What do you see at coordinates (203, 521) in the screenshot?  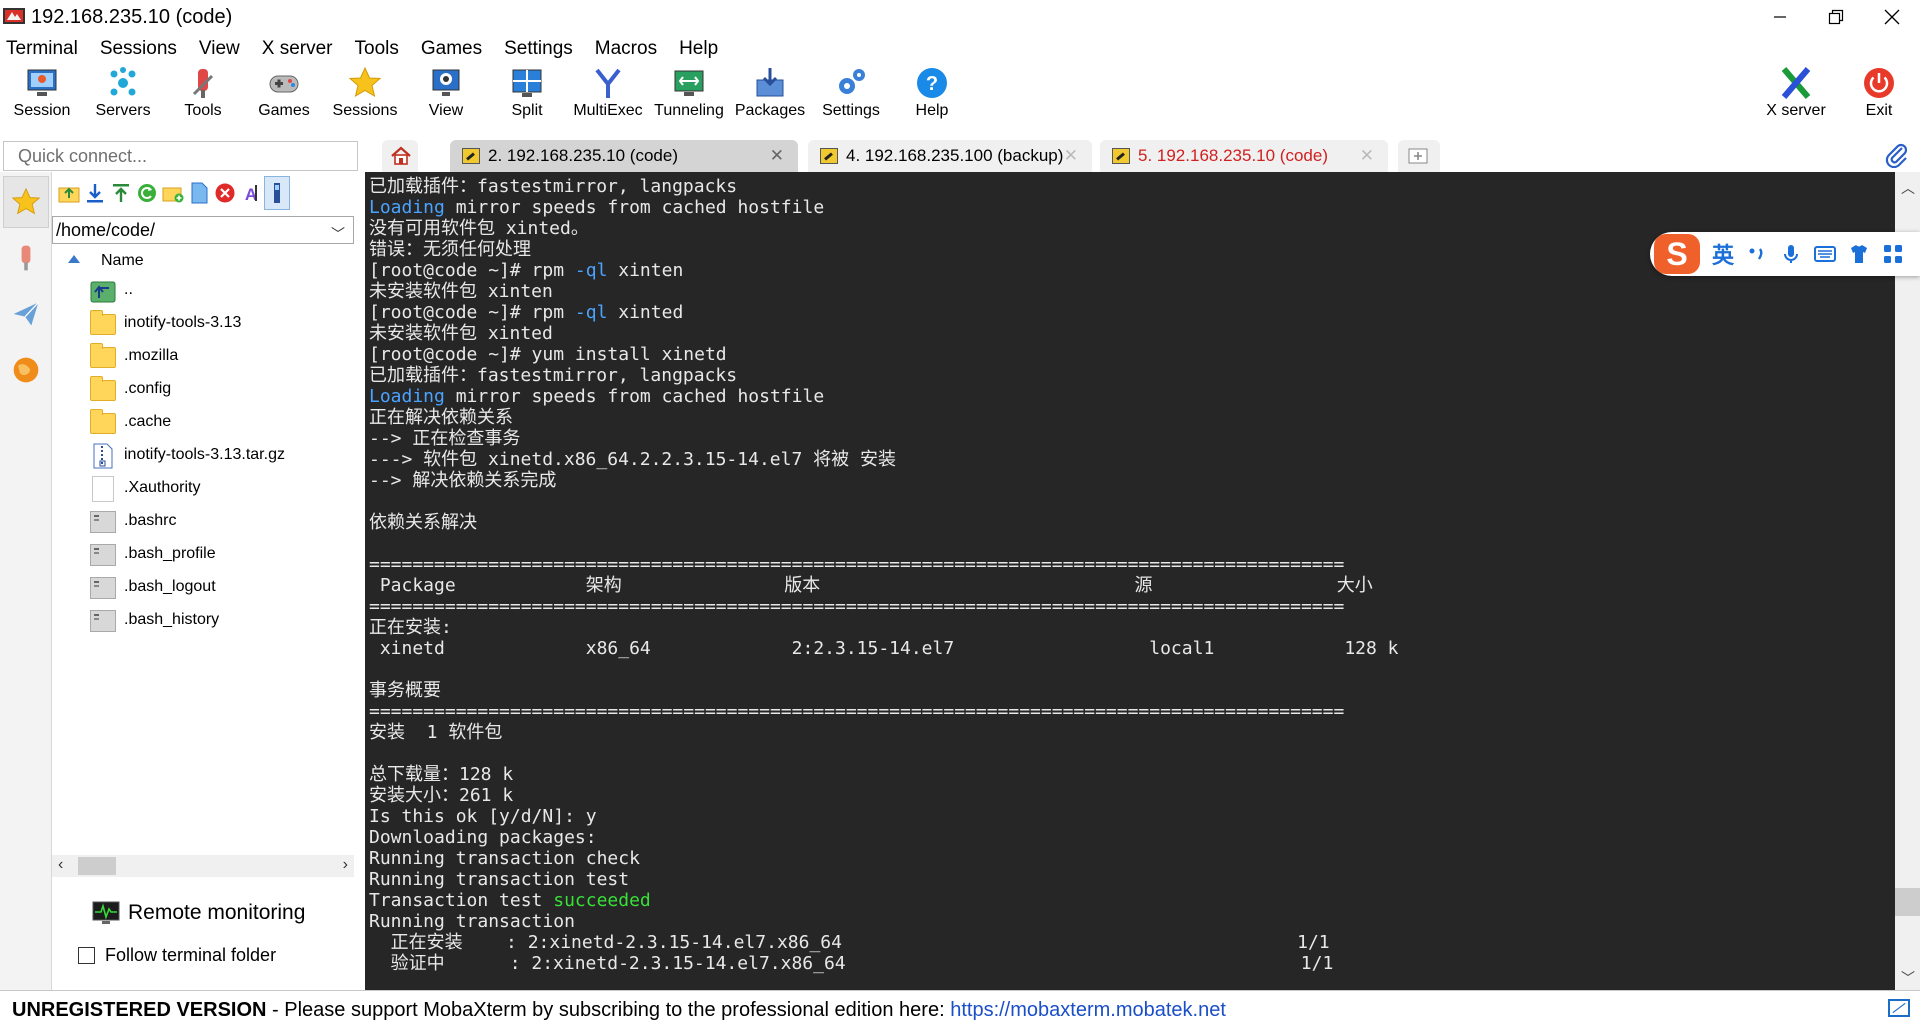 I see `file-list-item: .bashrc` at bounding box center [203, 521].